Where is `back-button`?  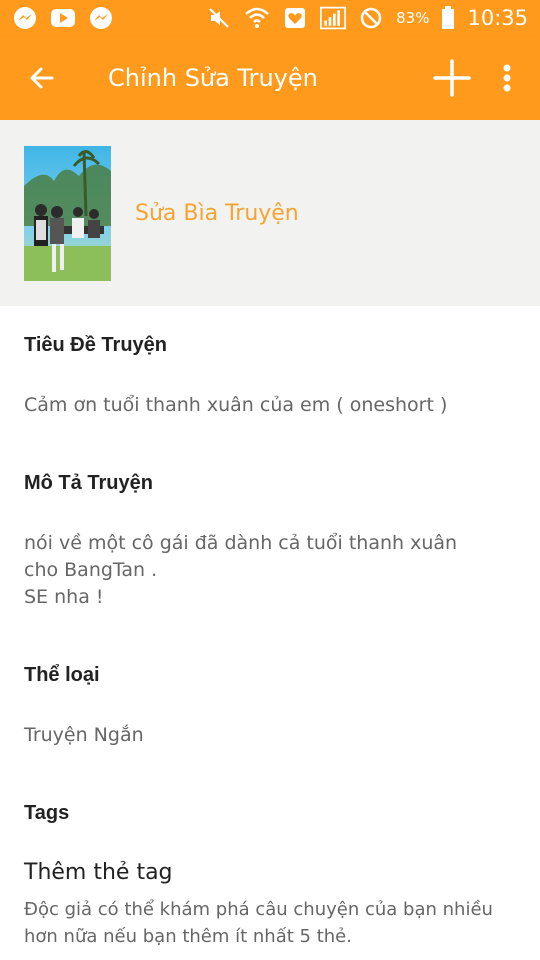
back-button is located at coordinates (42, 78).